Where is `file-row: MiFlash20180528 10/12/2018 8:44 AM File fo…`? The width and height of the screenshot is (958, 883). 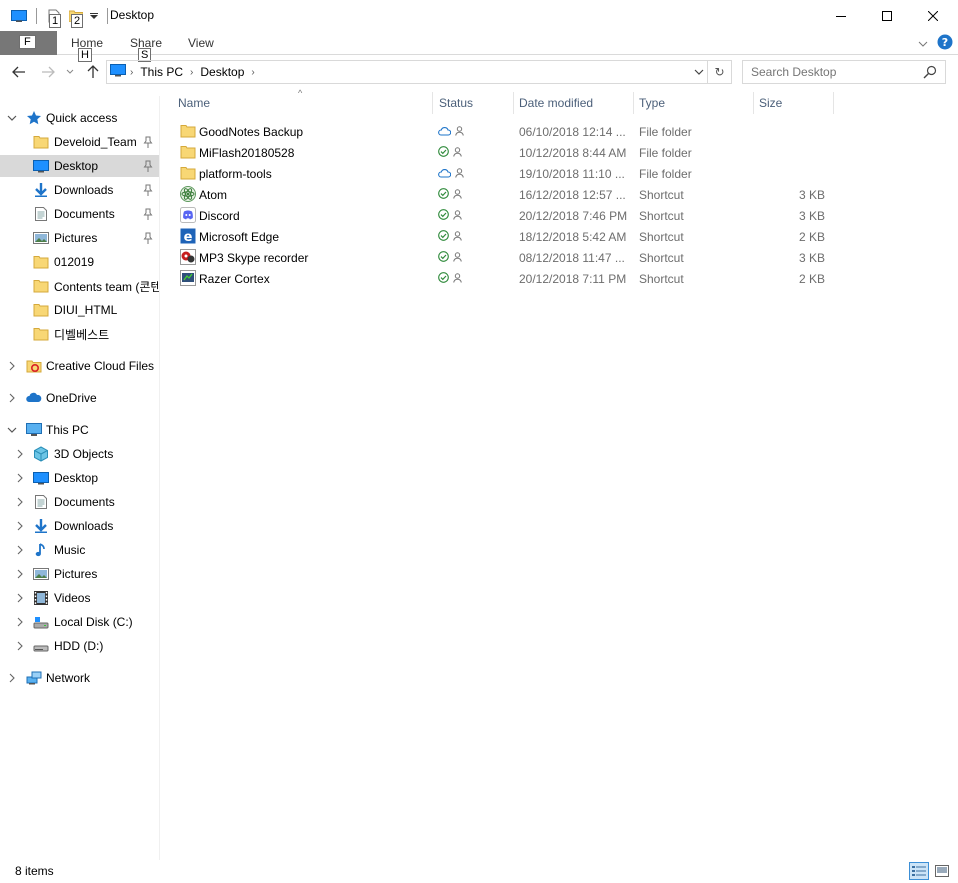
file-row: MiFlash20180528 10/12/2018 8:44 AM File fo… is located at coordinates (506, 152).